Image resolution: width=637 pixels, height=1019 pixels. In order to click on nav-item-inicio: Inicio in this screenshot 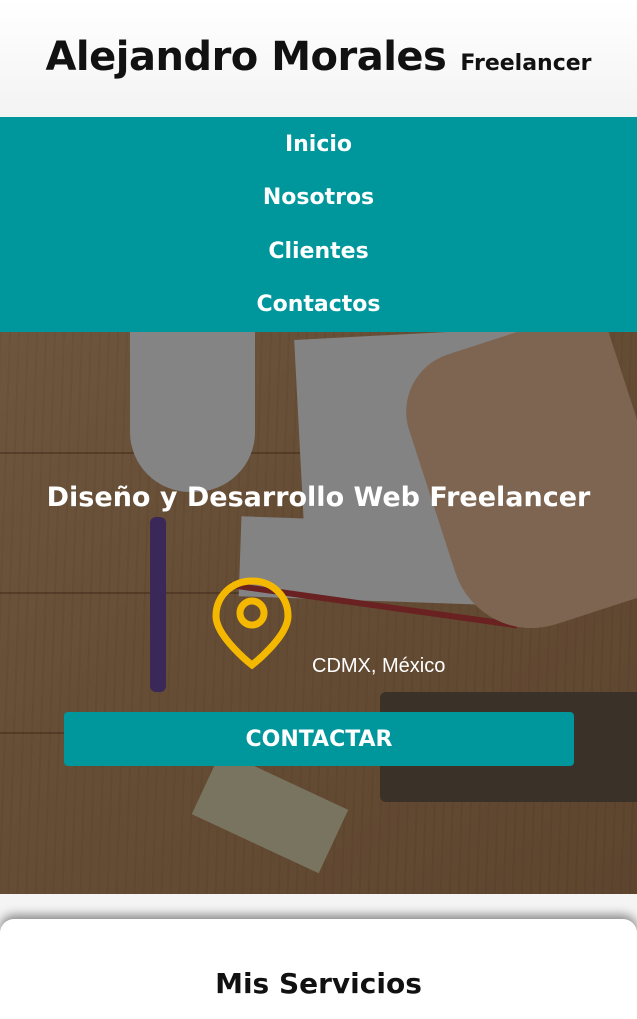, I will do `click(318, 145)`.